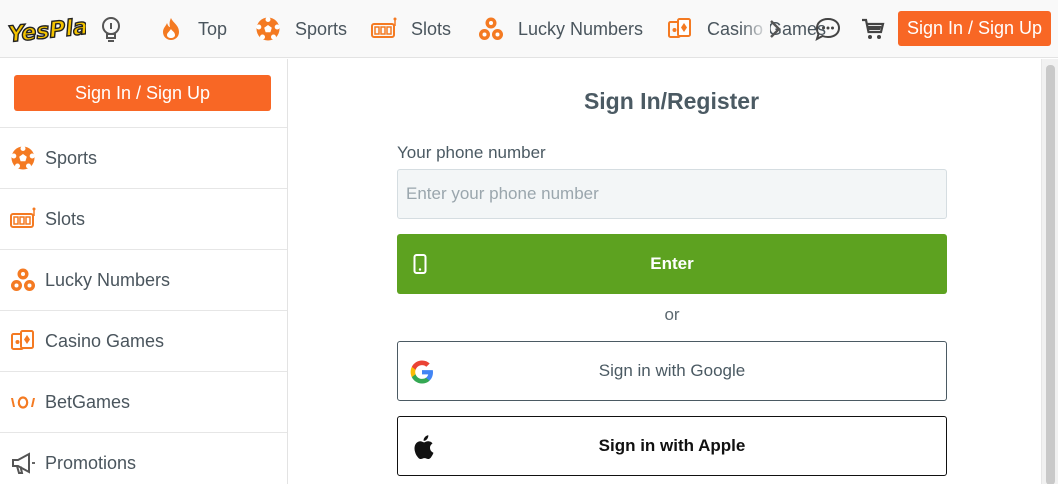 This screenshot has width=1058, height=484. What do you see at coordinates (424, 447) in the screenshot?
I see `apple-icon` at bounding box center [424, 447].